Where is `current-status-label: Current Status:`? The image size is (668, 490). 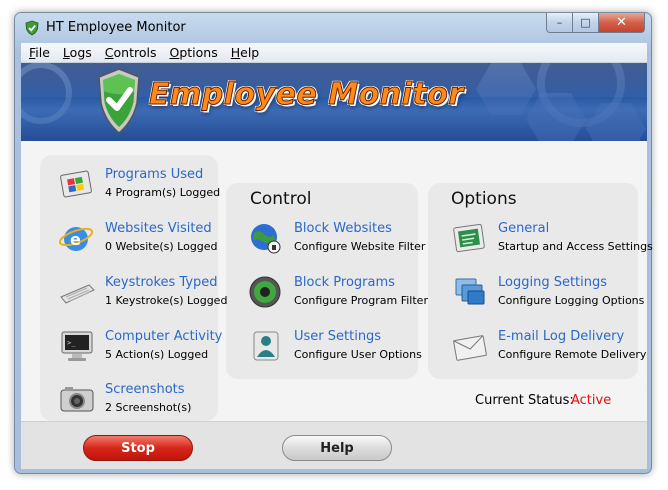
current-status-label: Current Status: is located at coordinates (524, 400).